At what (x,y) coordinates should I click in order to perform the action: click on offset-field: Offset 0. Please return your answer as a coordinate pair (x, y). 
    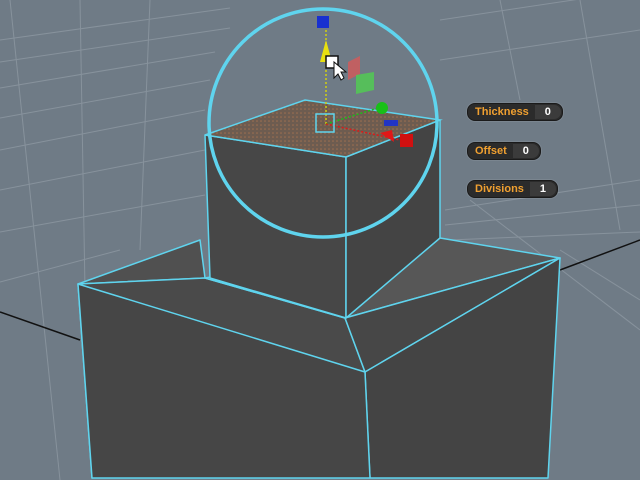
    Looking at the image, I should click on (504, 151).